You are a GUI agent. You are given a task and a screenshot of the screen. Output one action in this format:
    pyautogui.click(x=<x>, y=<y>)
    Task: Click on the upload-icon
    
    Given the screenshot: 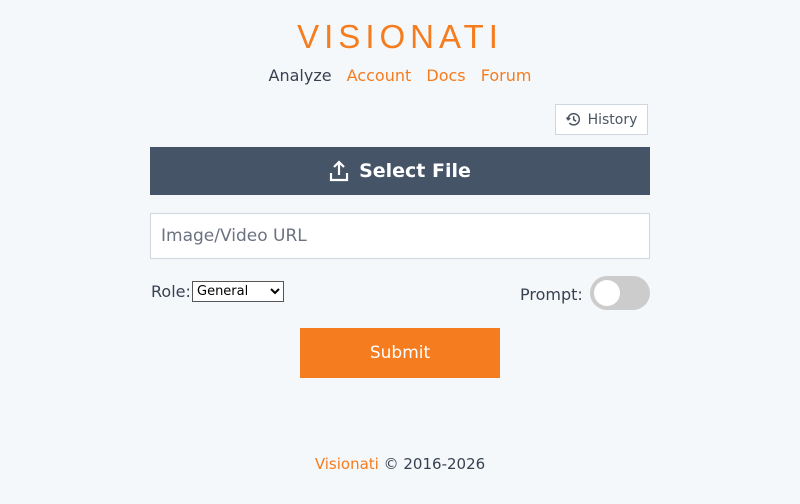 What is the action you would take?
    pyautogui.click(x=339, y=171)
    